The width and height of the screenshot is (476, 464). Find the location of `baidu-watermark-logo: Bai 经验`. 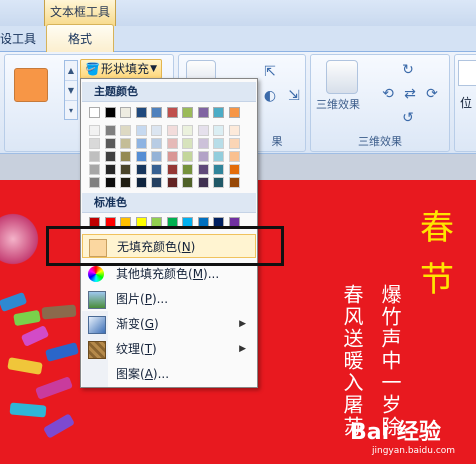

baidu-watermark-logo: Bai 经验 is located at coordinates (395, 432).